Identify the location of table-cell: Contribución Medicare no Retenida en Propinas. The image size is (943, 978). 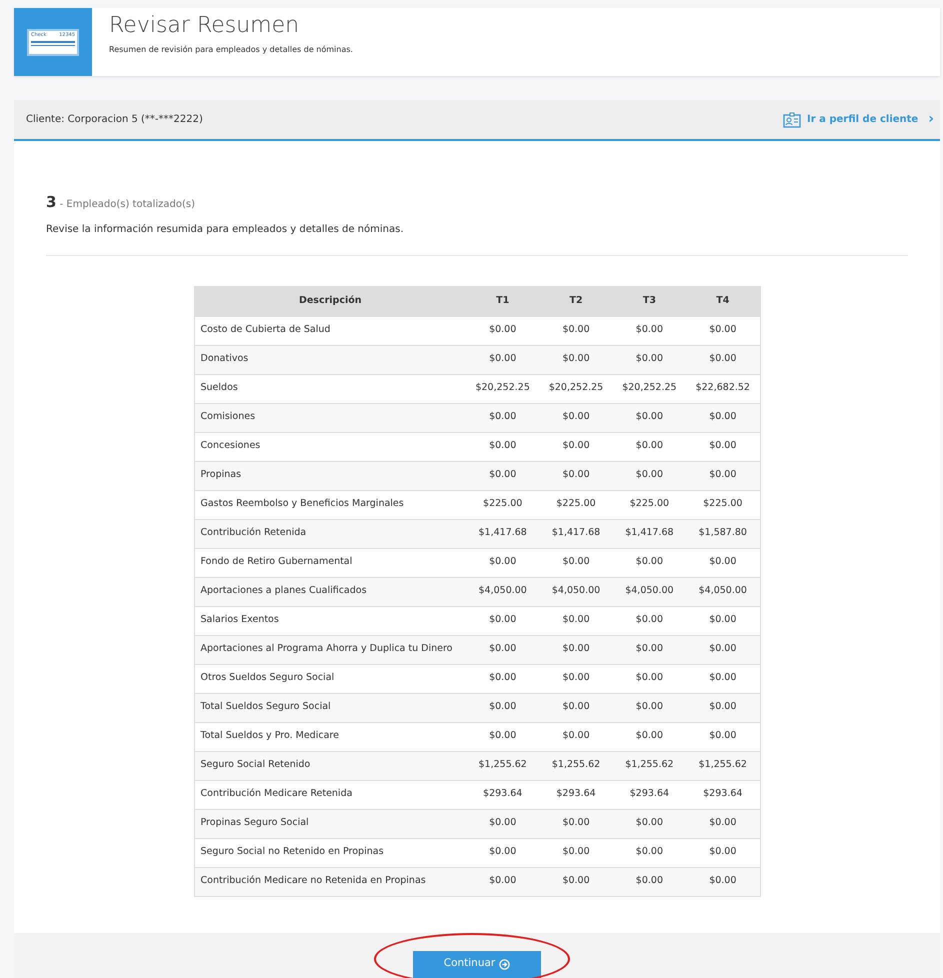
(330, 881).